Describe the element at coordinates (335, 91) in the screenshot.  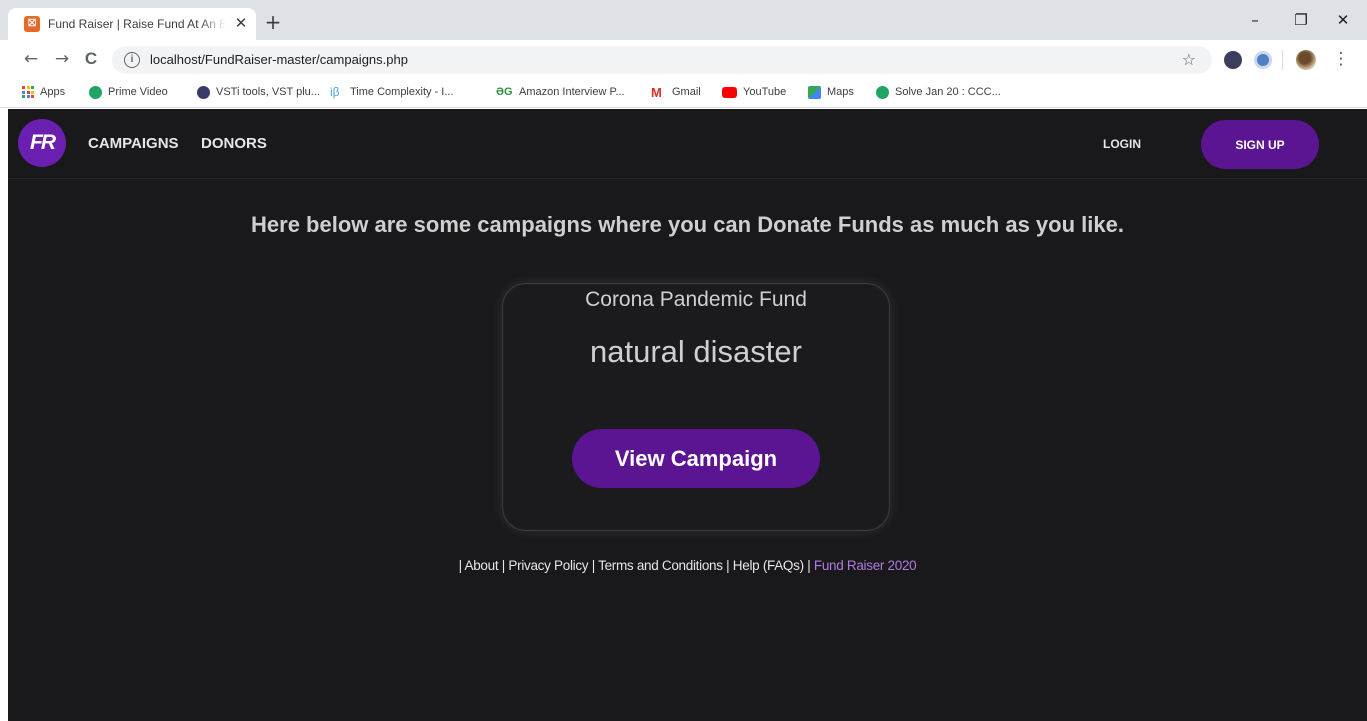
I see `interviewbit-icon: iβ` at that location.